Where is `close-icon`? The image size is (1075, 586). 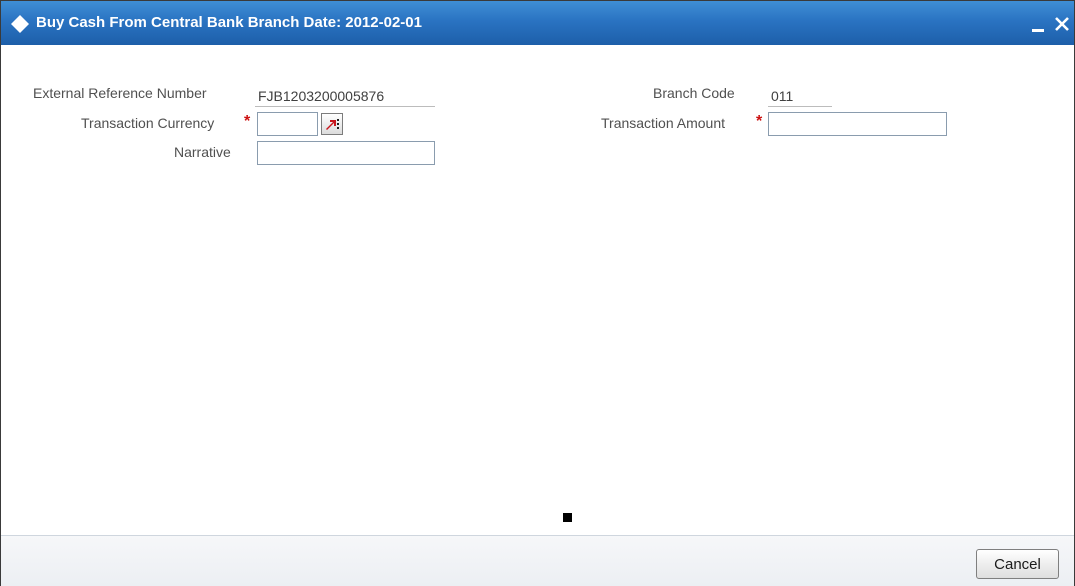 close-icon is located at coordinates (1062, 24).